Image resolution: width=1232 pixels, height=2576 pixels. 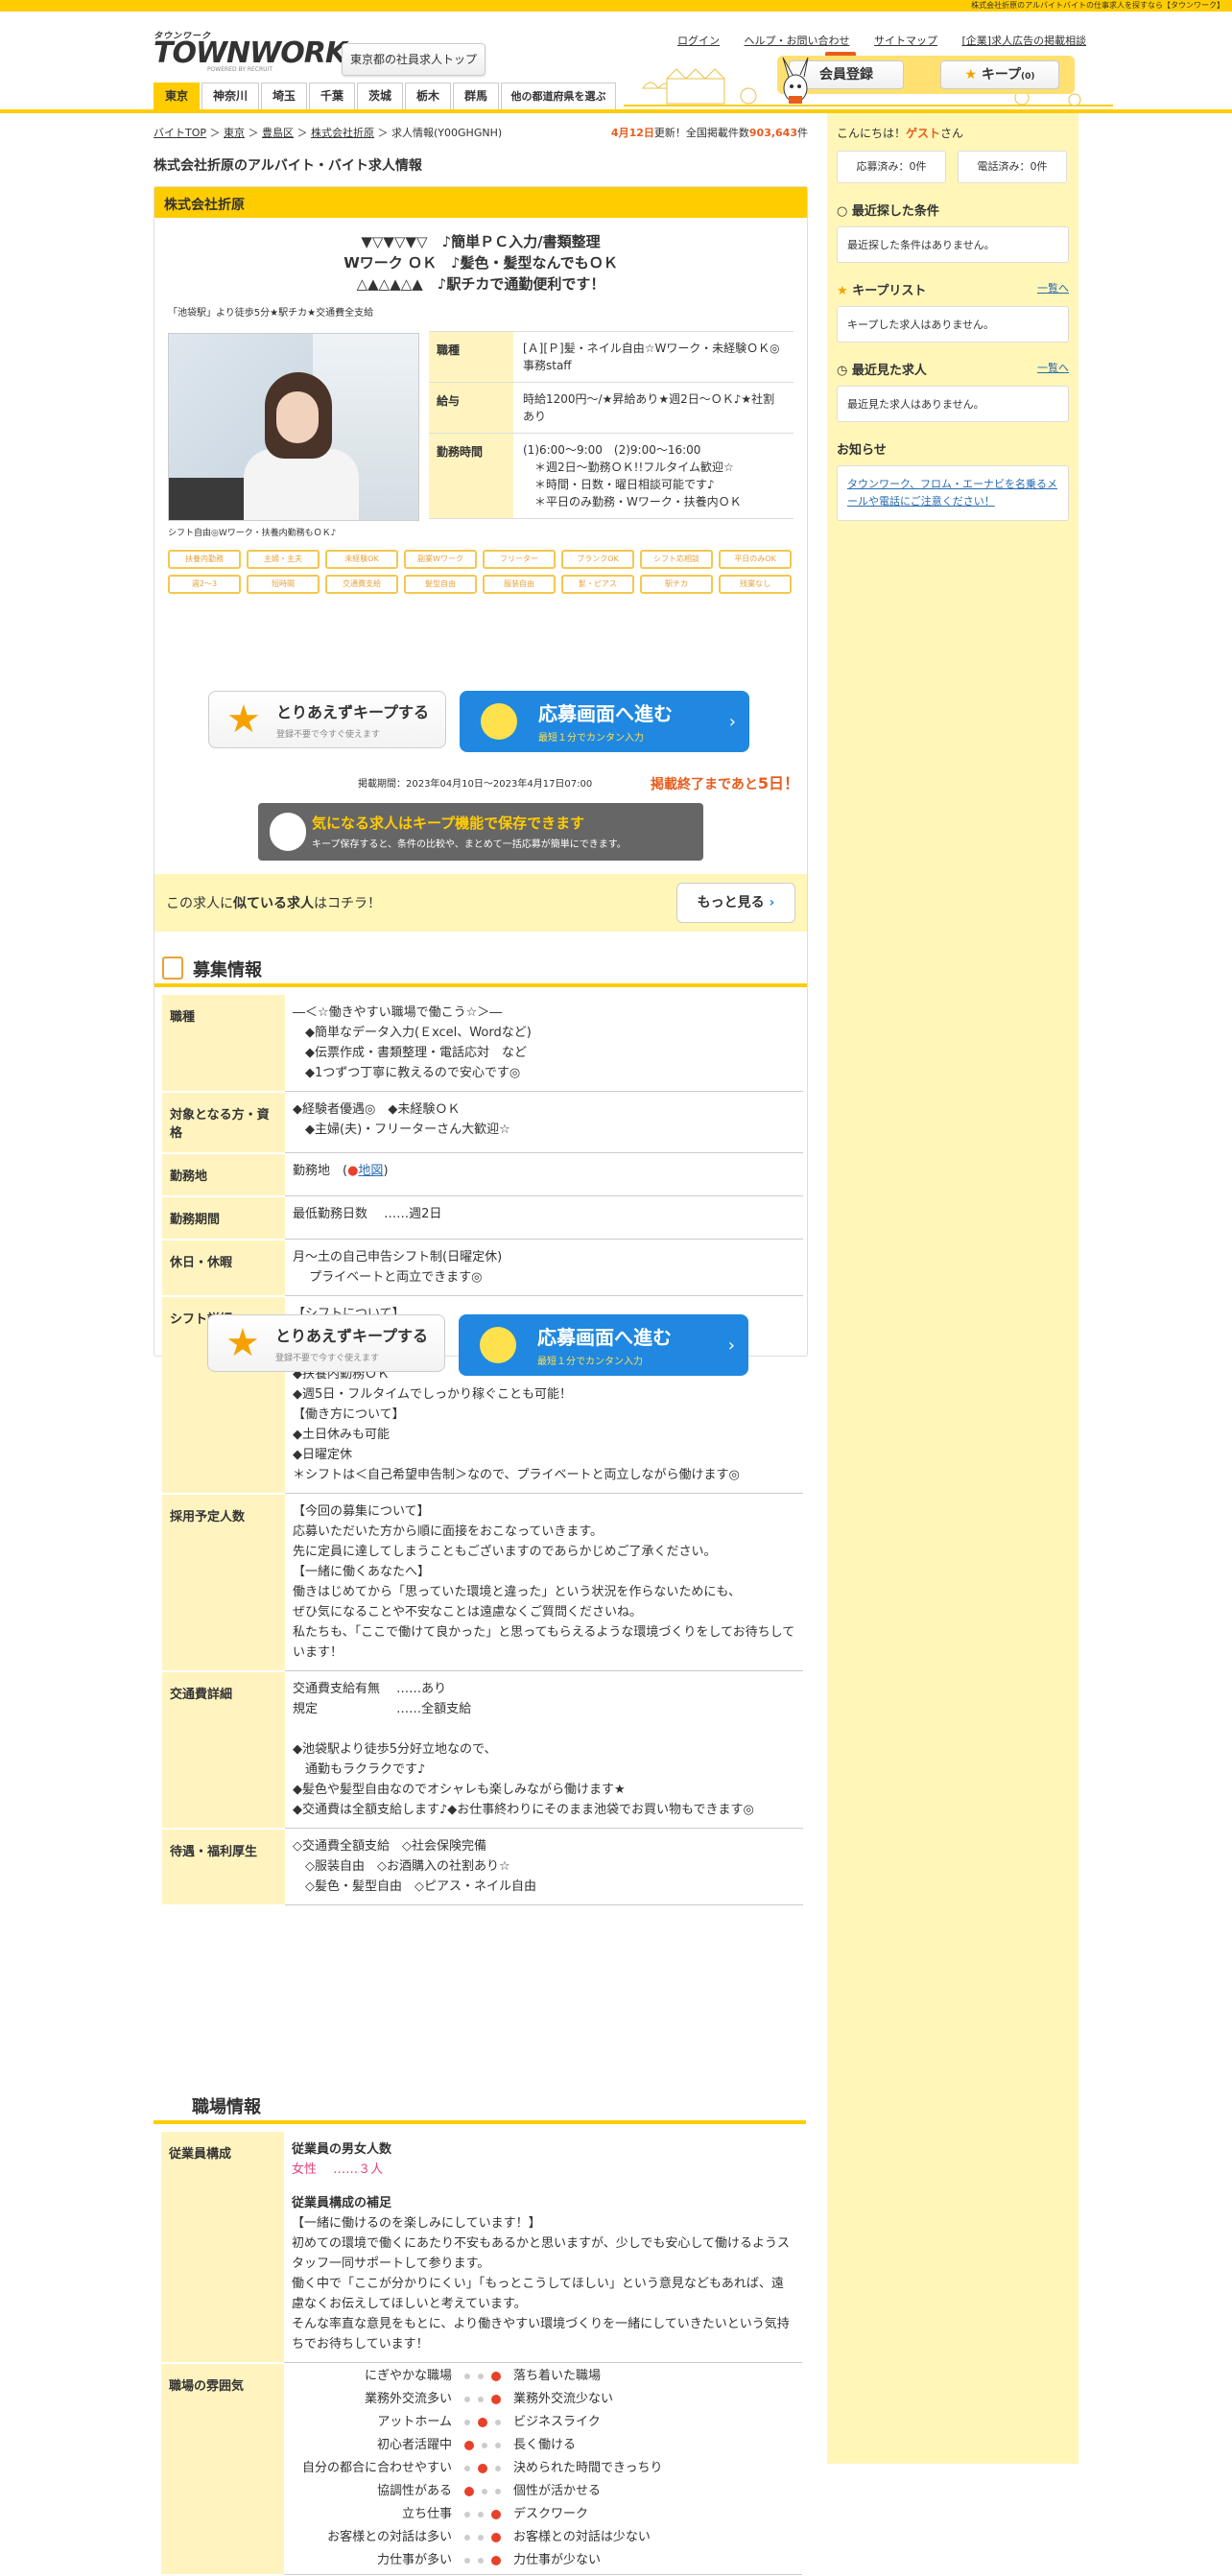 What do you see at coordinates (480, 903) in the screenshot?
I see `similar-jobs: この求人に似ている求人はコチラ！ もっと見る ›` at bounding box center [480, 903].